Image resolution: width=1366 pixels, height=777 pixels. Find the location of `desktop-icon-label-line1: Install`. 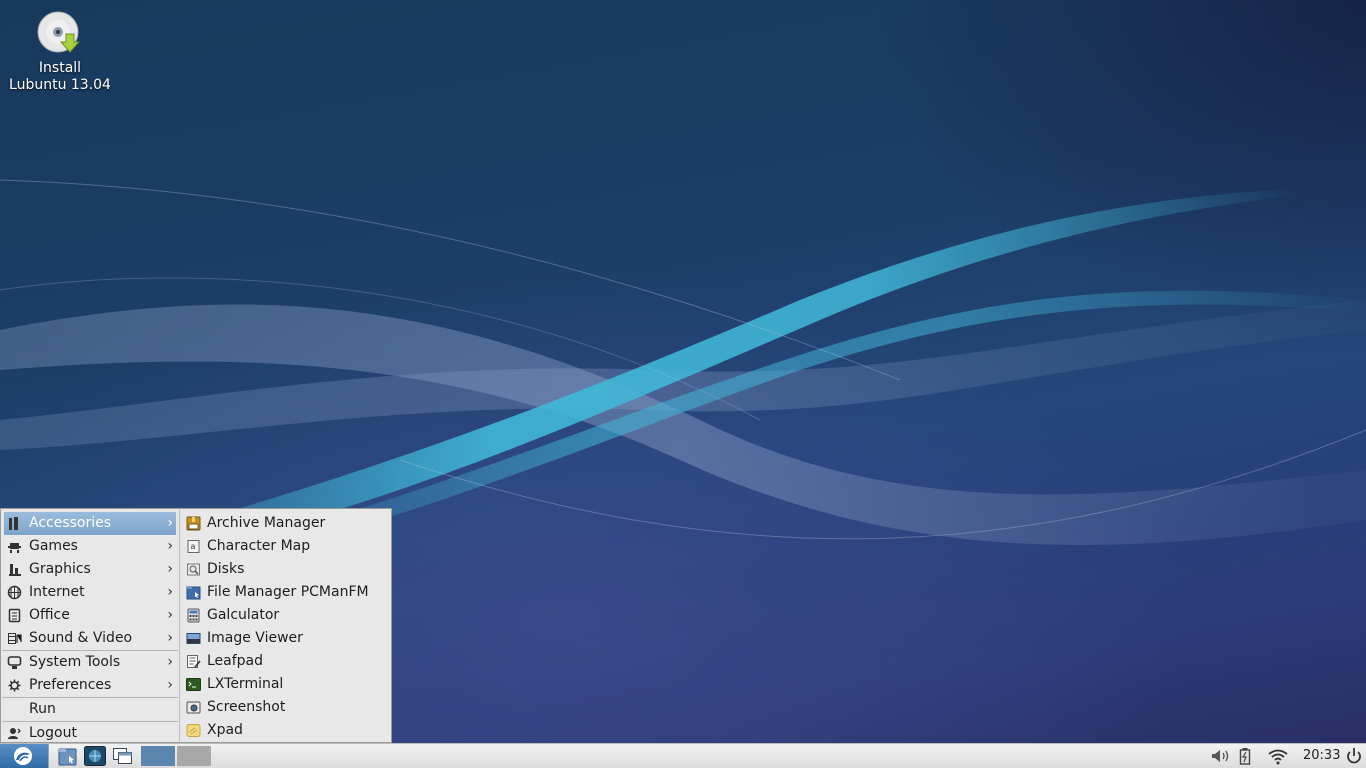

desktop-icon-label-line1: Install is located at coordinates (60, 68).